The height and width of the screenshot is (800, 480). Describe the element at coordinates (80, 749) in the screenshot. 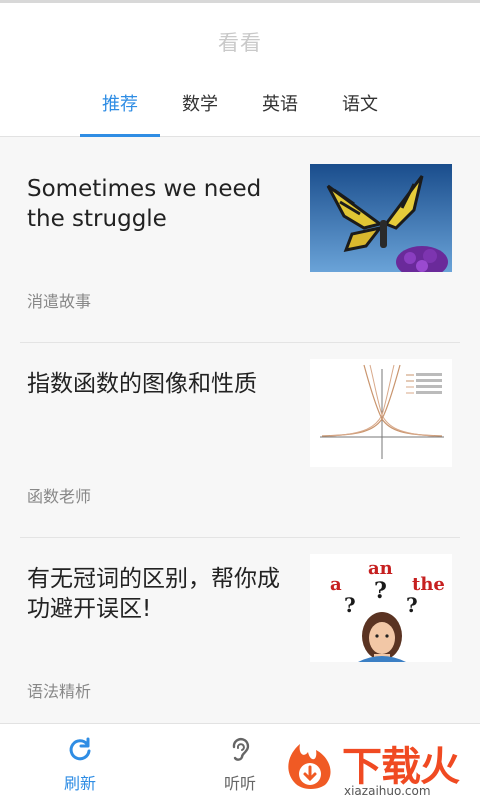

I see `refresh-icon` at that location.